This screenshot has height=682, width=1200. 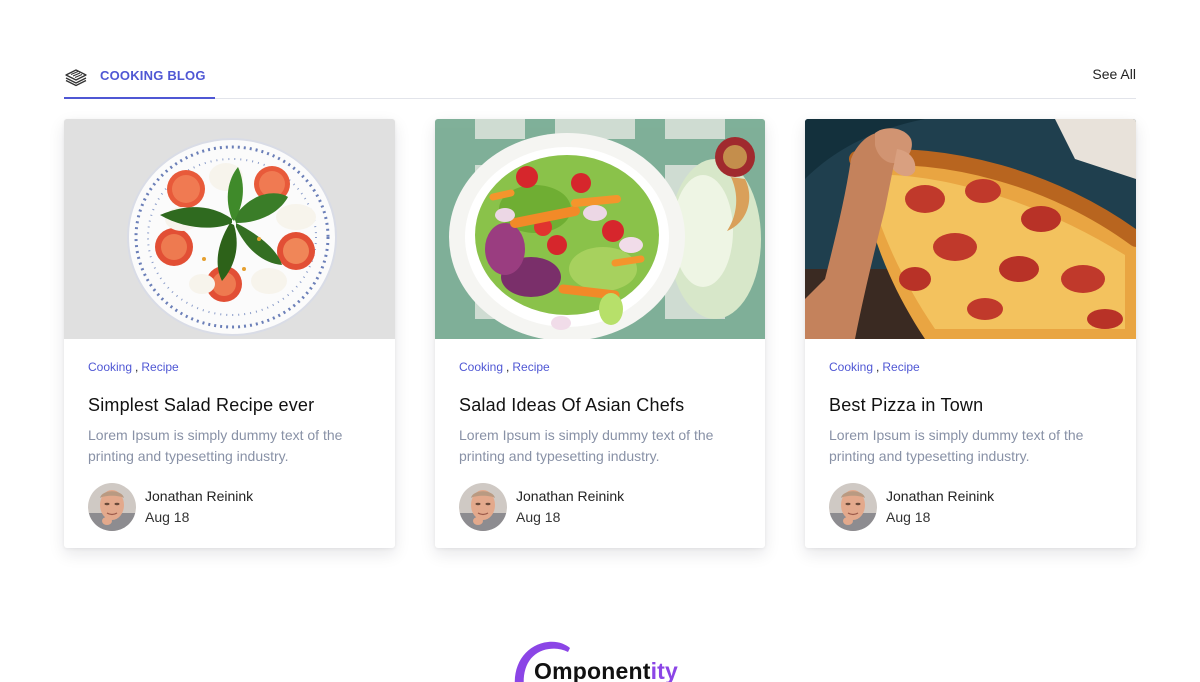 I want to click on card-image-salad-bowl, so click(x=600, y=229).